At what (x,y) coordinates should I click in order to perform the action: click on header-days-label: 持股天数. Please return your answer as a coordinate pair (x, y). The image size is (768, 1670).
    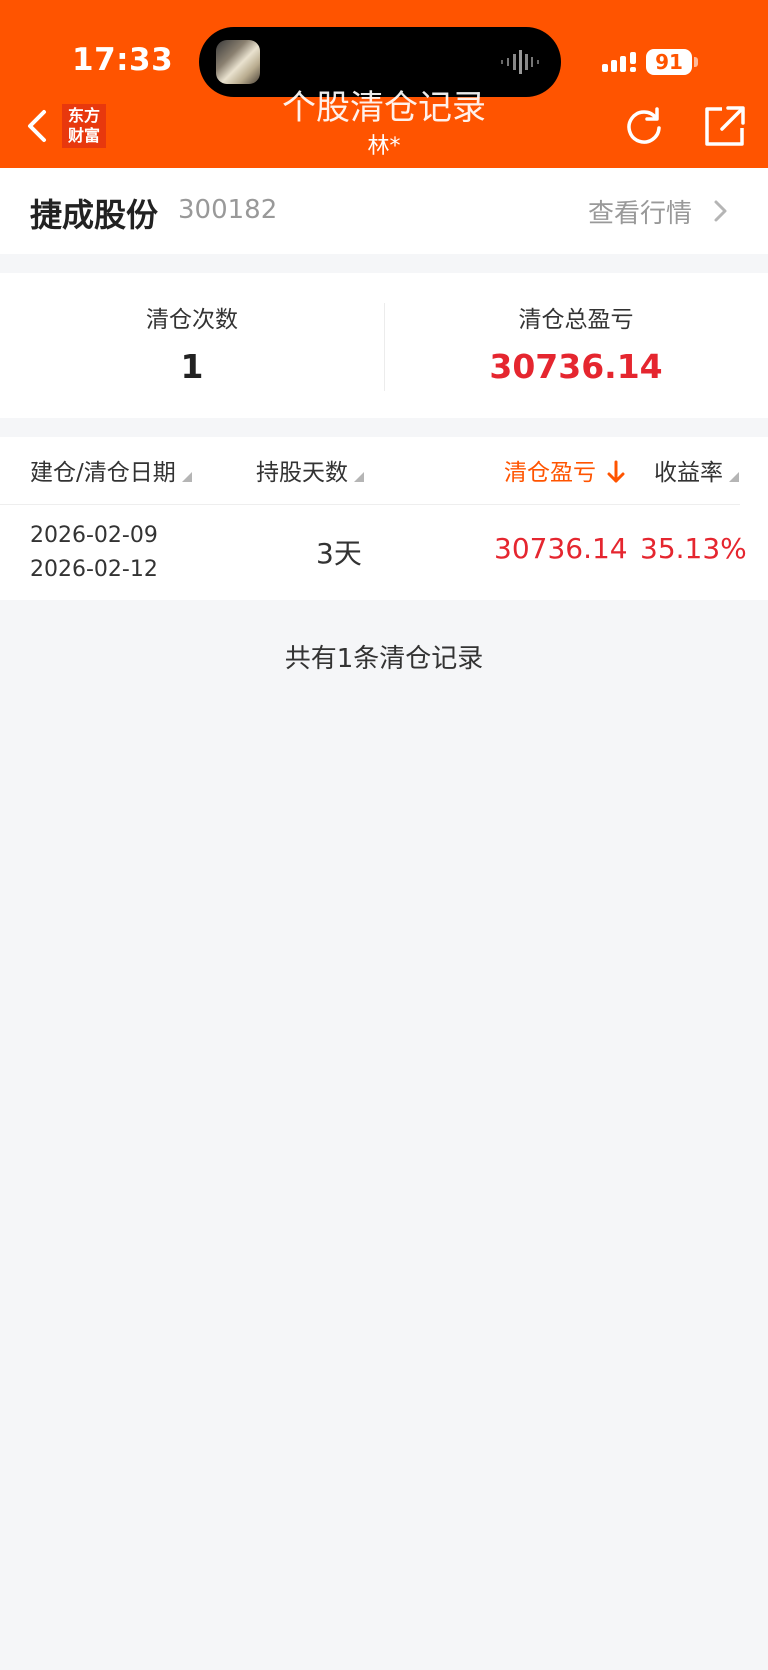
    Looking at the image, I should click on (302, 473).